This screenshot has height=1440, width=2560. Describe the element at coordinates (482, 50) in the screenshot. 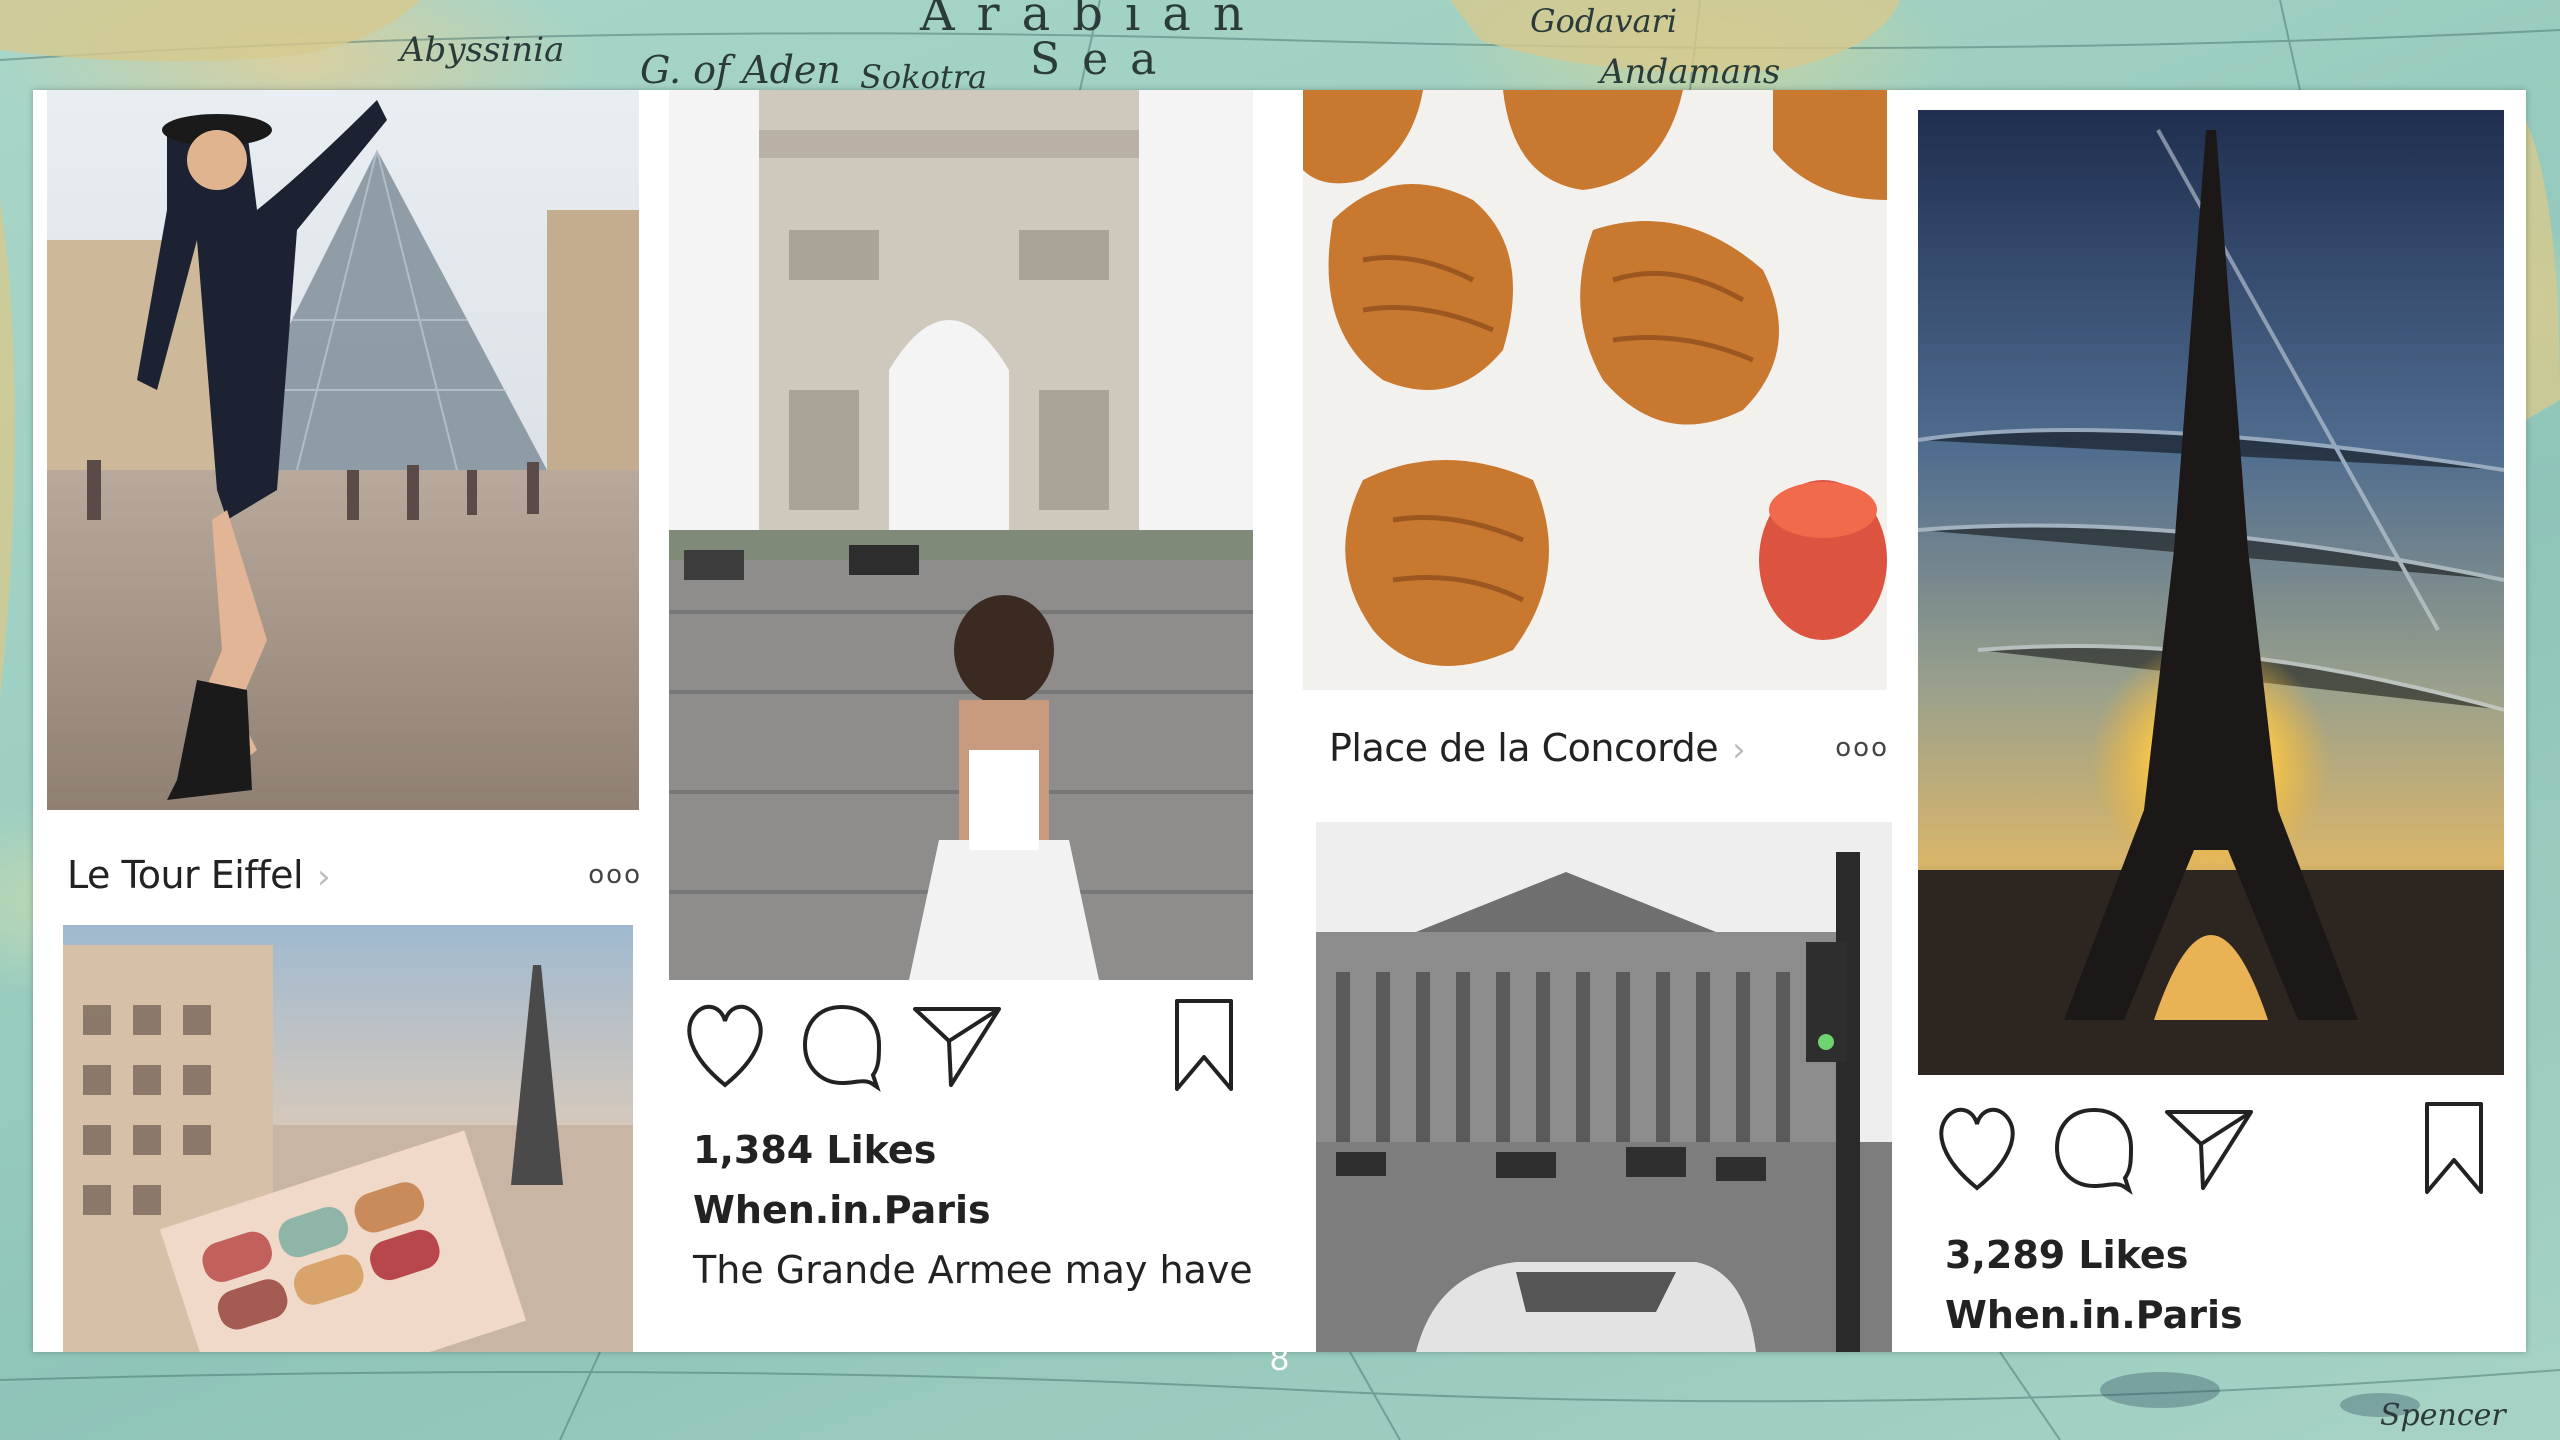

I see `map-label-abyssinia: Abyssinia` at that location.